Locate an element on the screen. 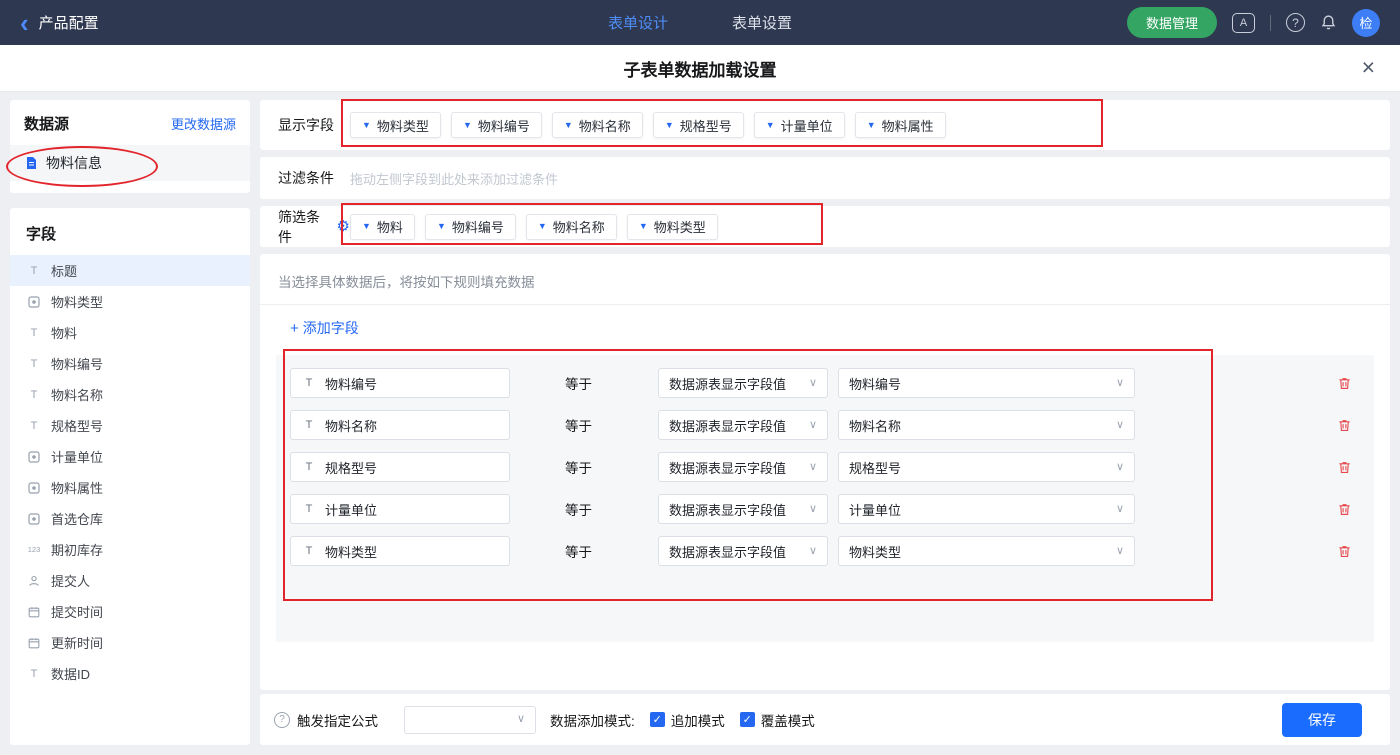  sidebar-field: 物料 is located at coordinates (130, 332).